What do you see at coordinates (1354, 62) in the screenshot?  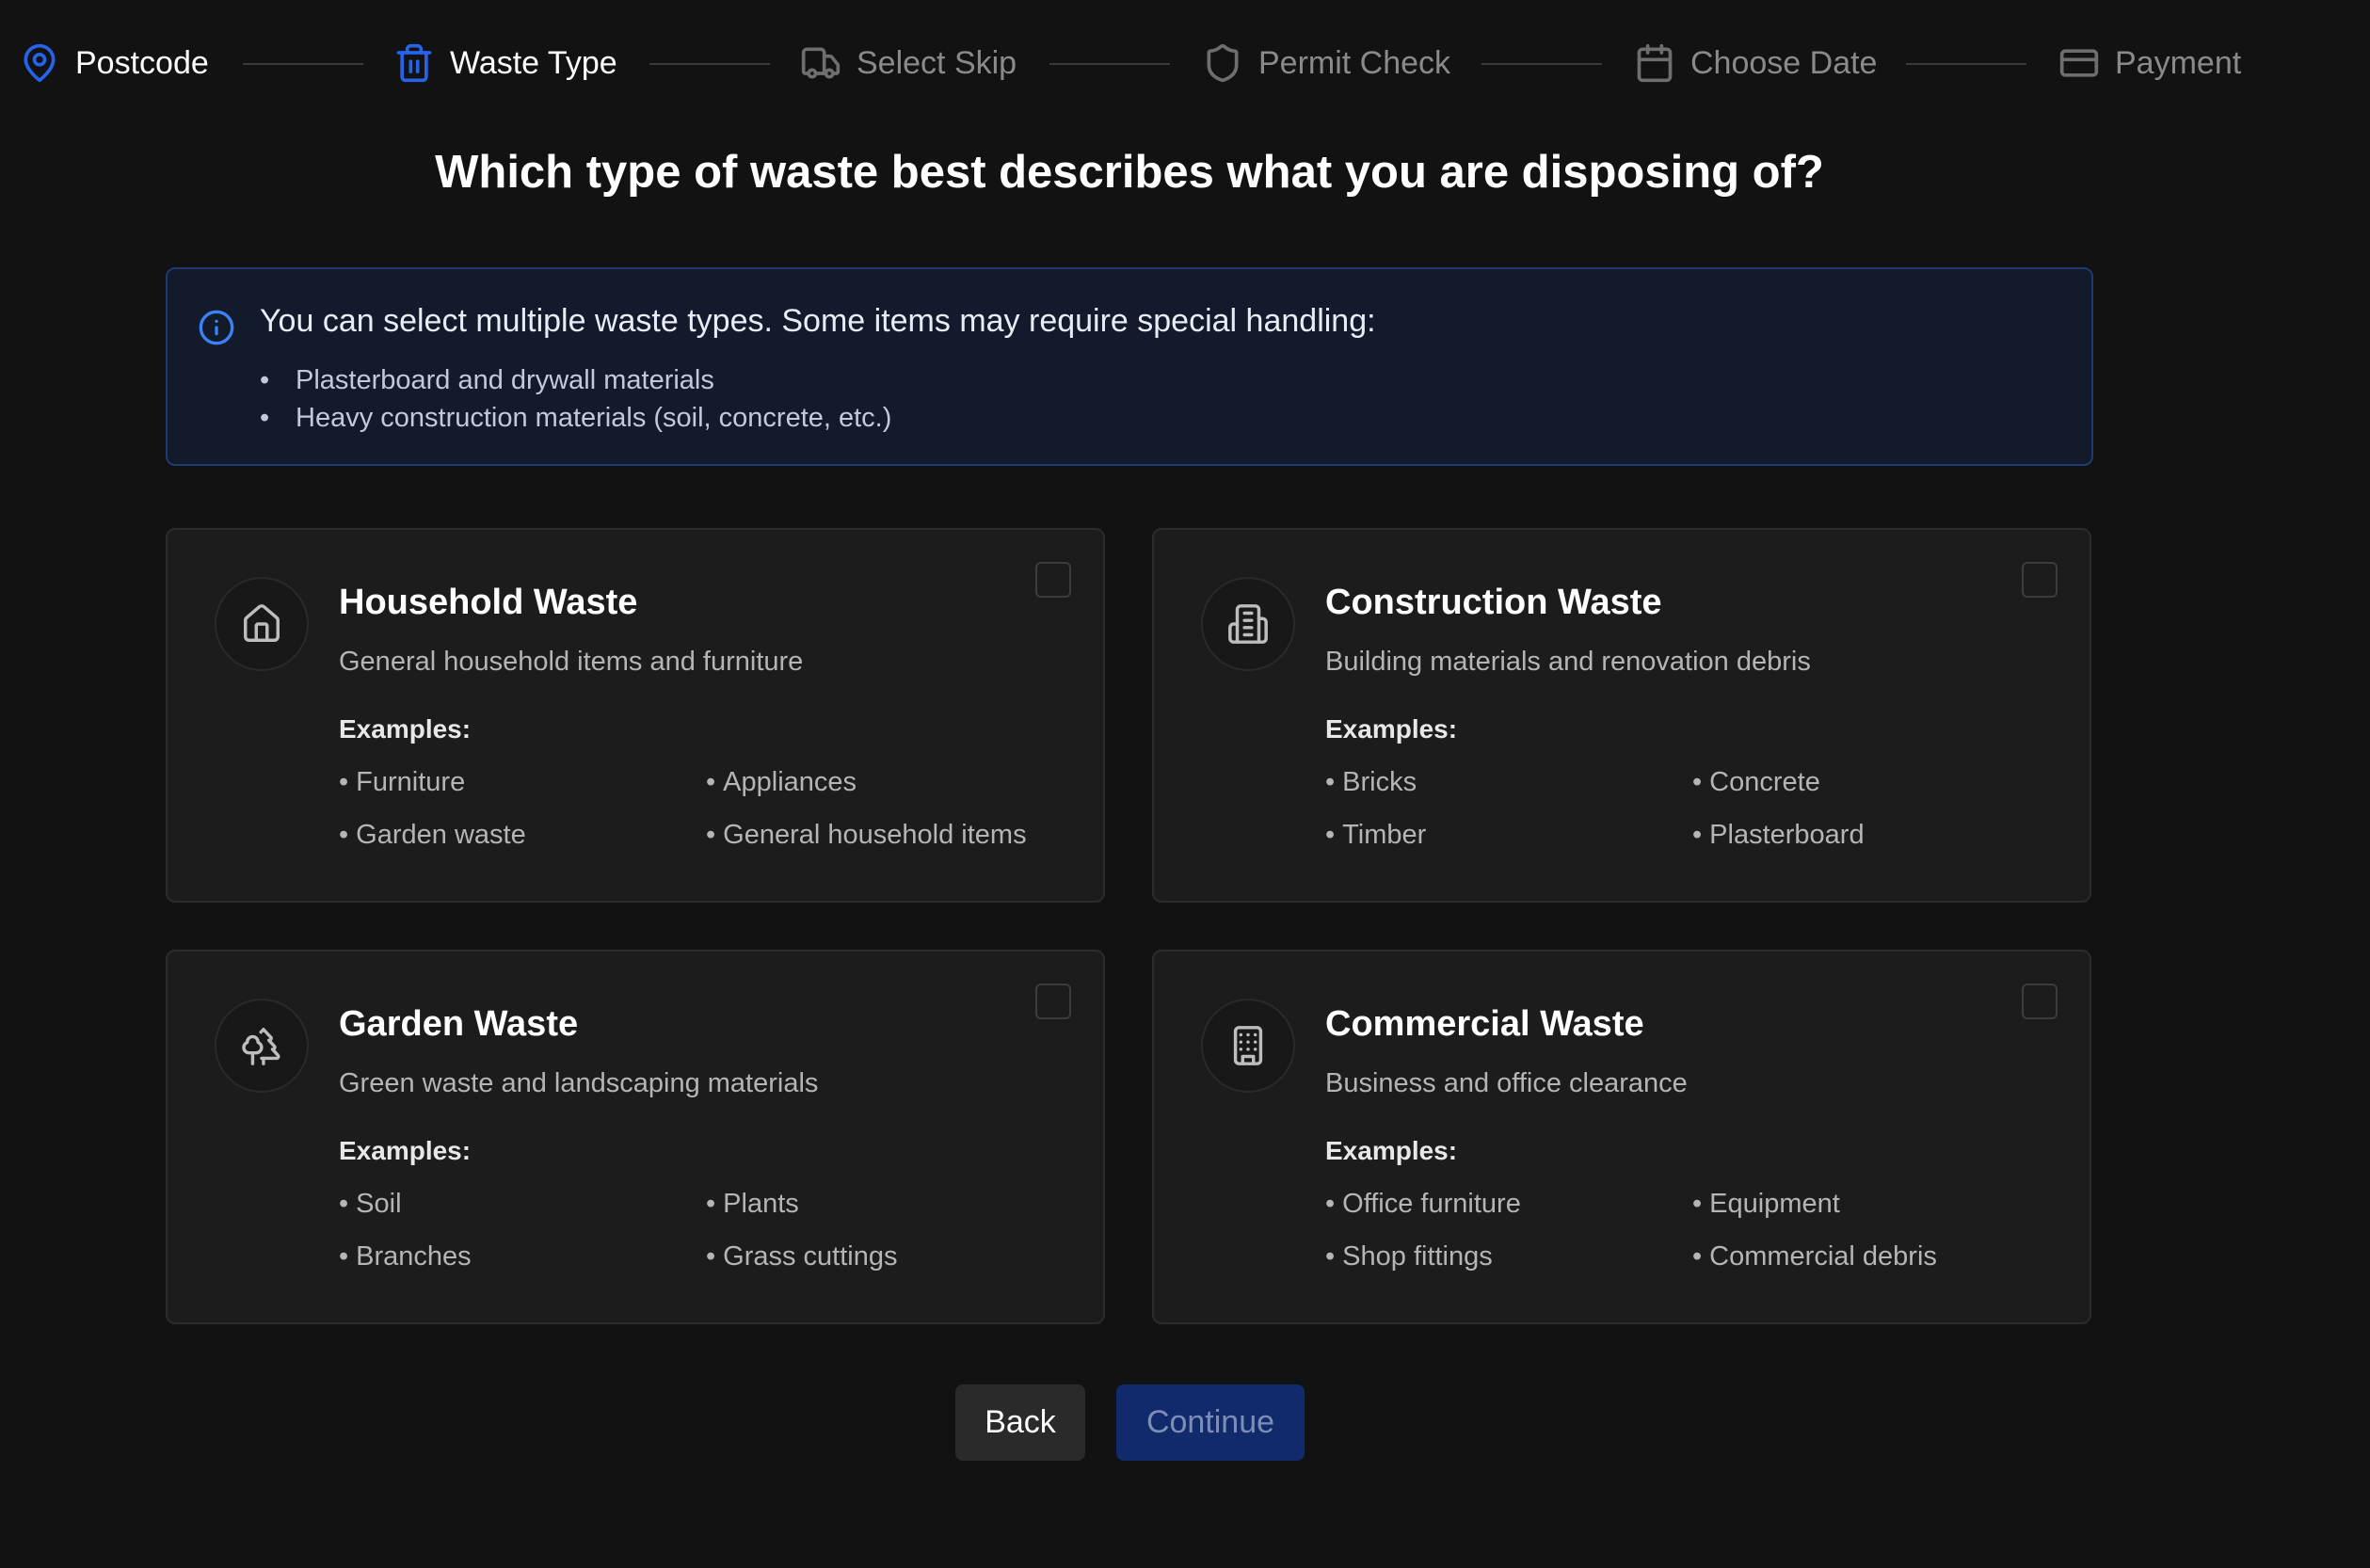 I see `step-label: Permit Check` at bounding box center [1354, 62].